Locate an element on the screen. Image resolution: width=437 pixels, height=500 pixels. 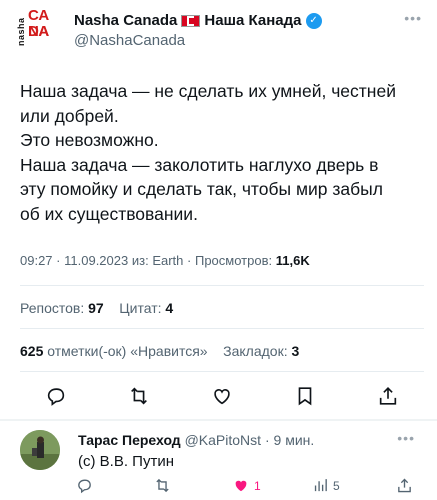
account-avatar: nasha CA NA DA is located at coordinates (39, 28).